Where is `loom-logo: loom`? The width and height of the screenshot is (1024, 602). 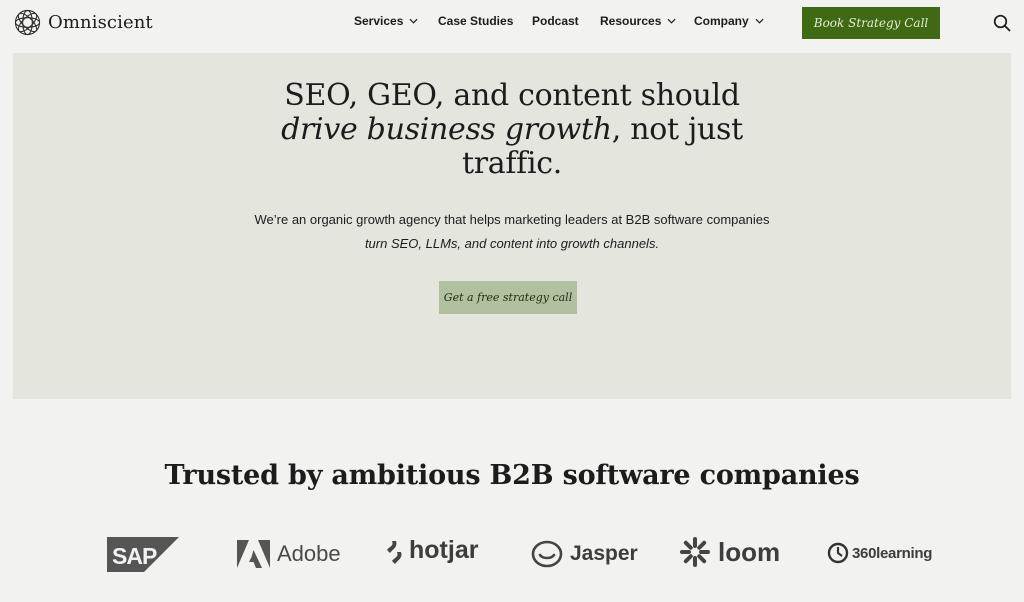 loom-logo: loom is located at coordinates (729, 552).